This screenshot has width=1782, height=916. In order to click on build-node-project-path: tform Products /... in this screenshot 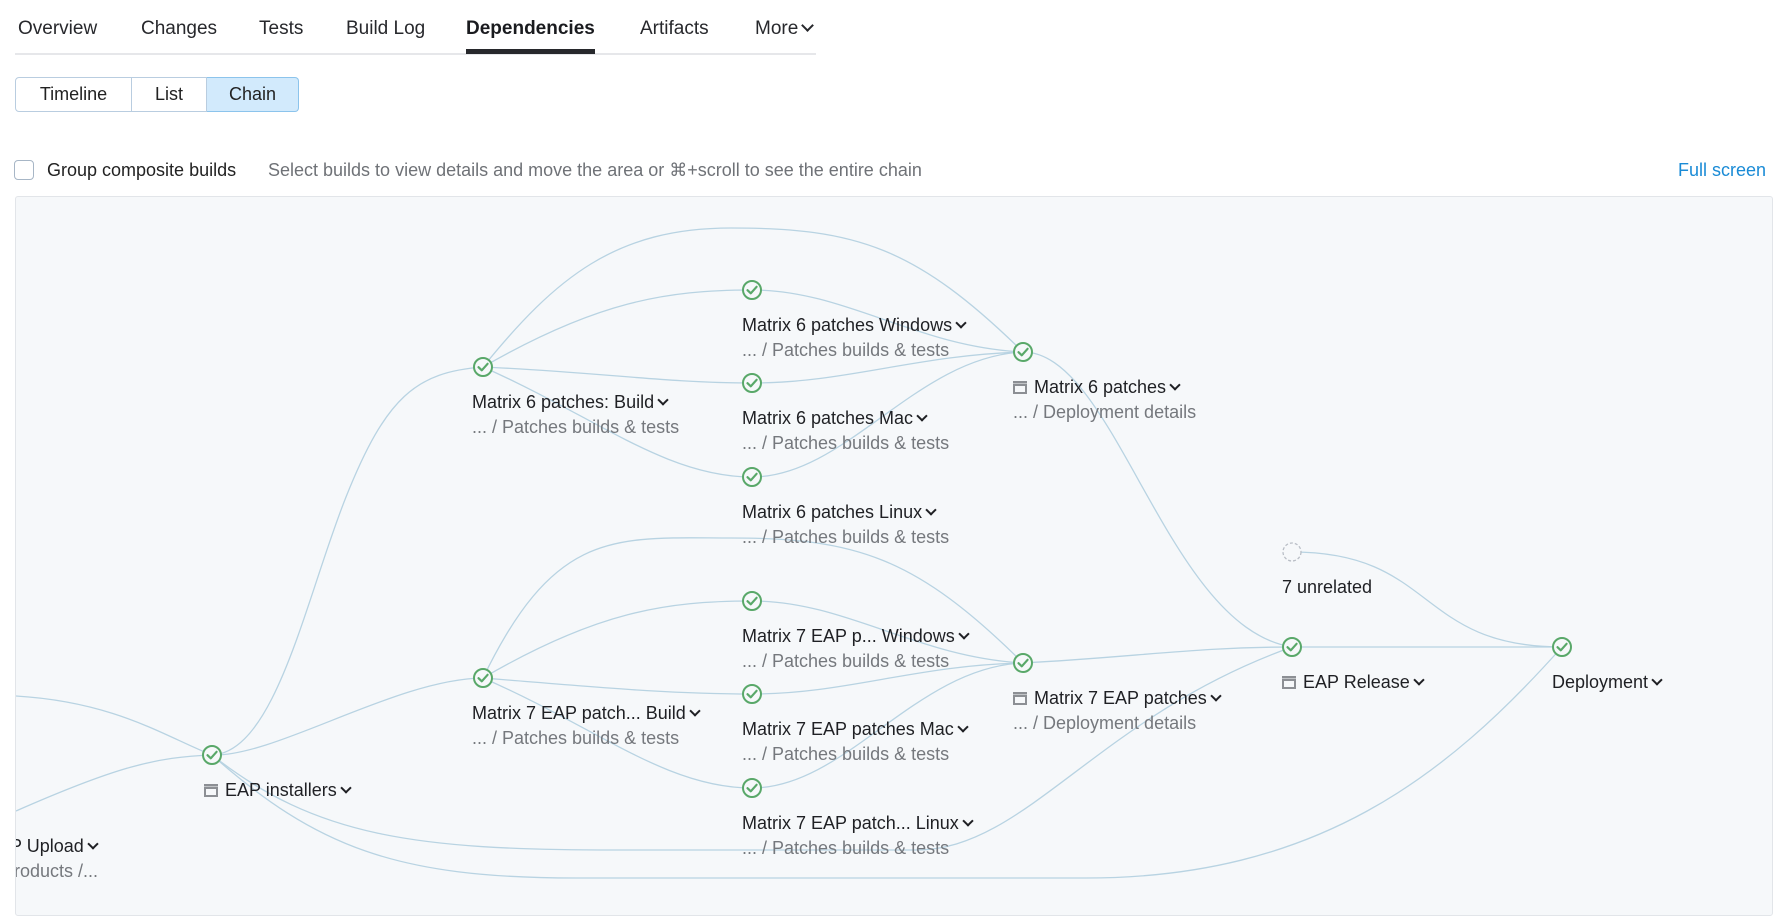, I will do `click(57, 871)`.